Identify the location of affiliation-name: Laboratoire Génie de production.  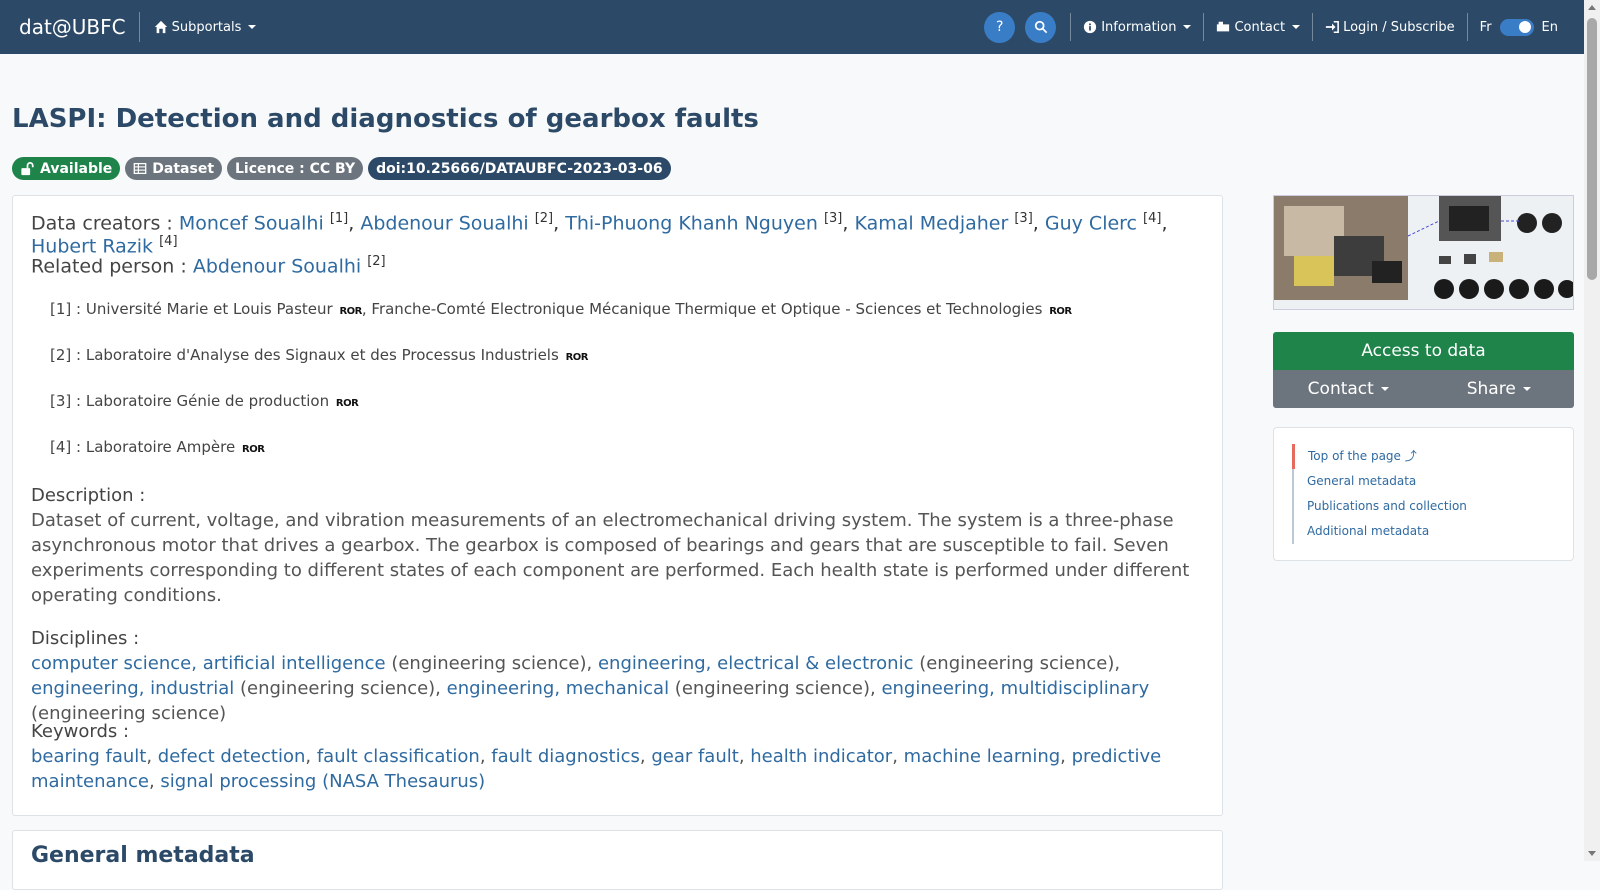
(207, 401).